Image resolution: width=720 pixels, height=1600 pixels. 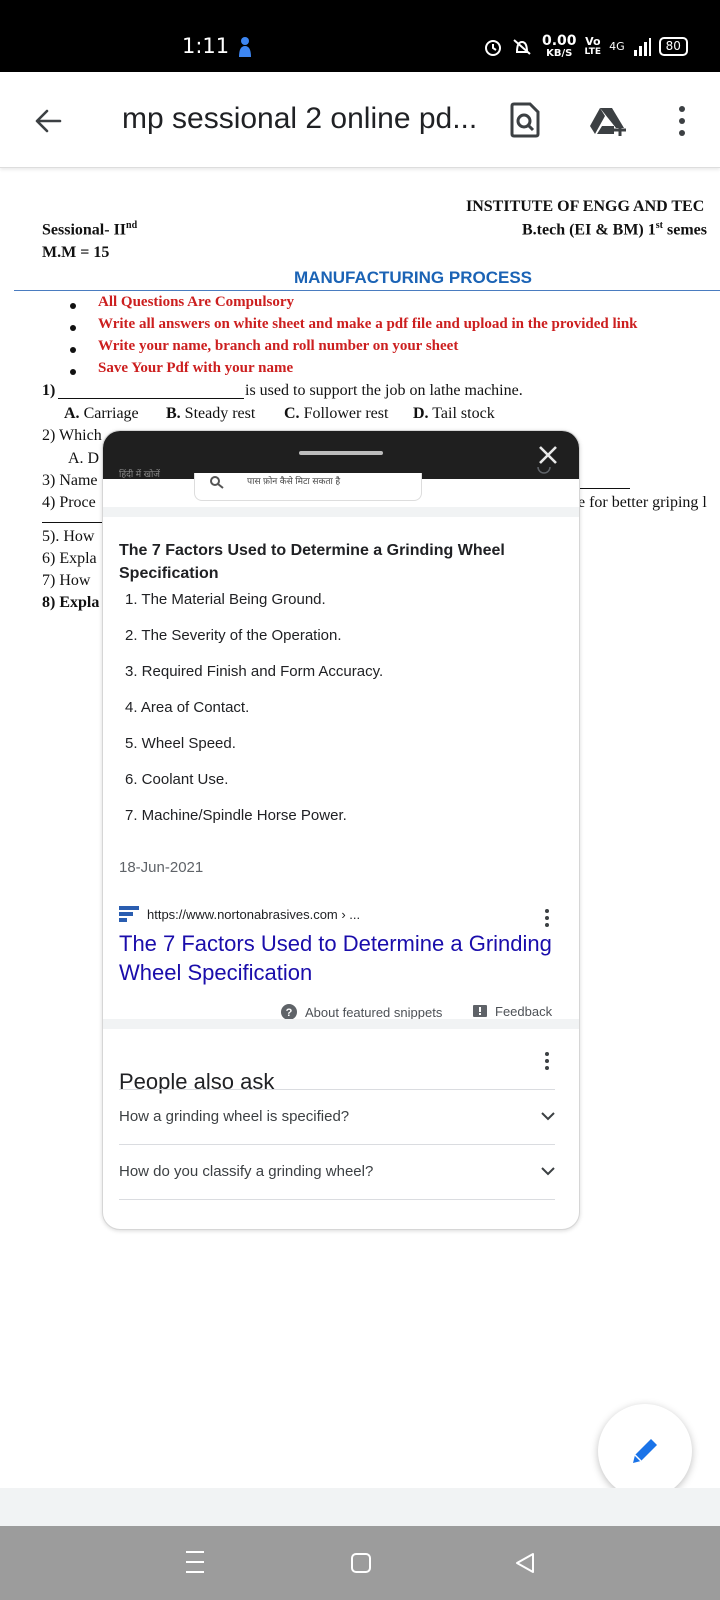 What do you see at coordinates (187, 707) in the screenshot?
I see `list-item: 4. Area of Contact.` at bounding box center [187, 707].